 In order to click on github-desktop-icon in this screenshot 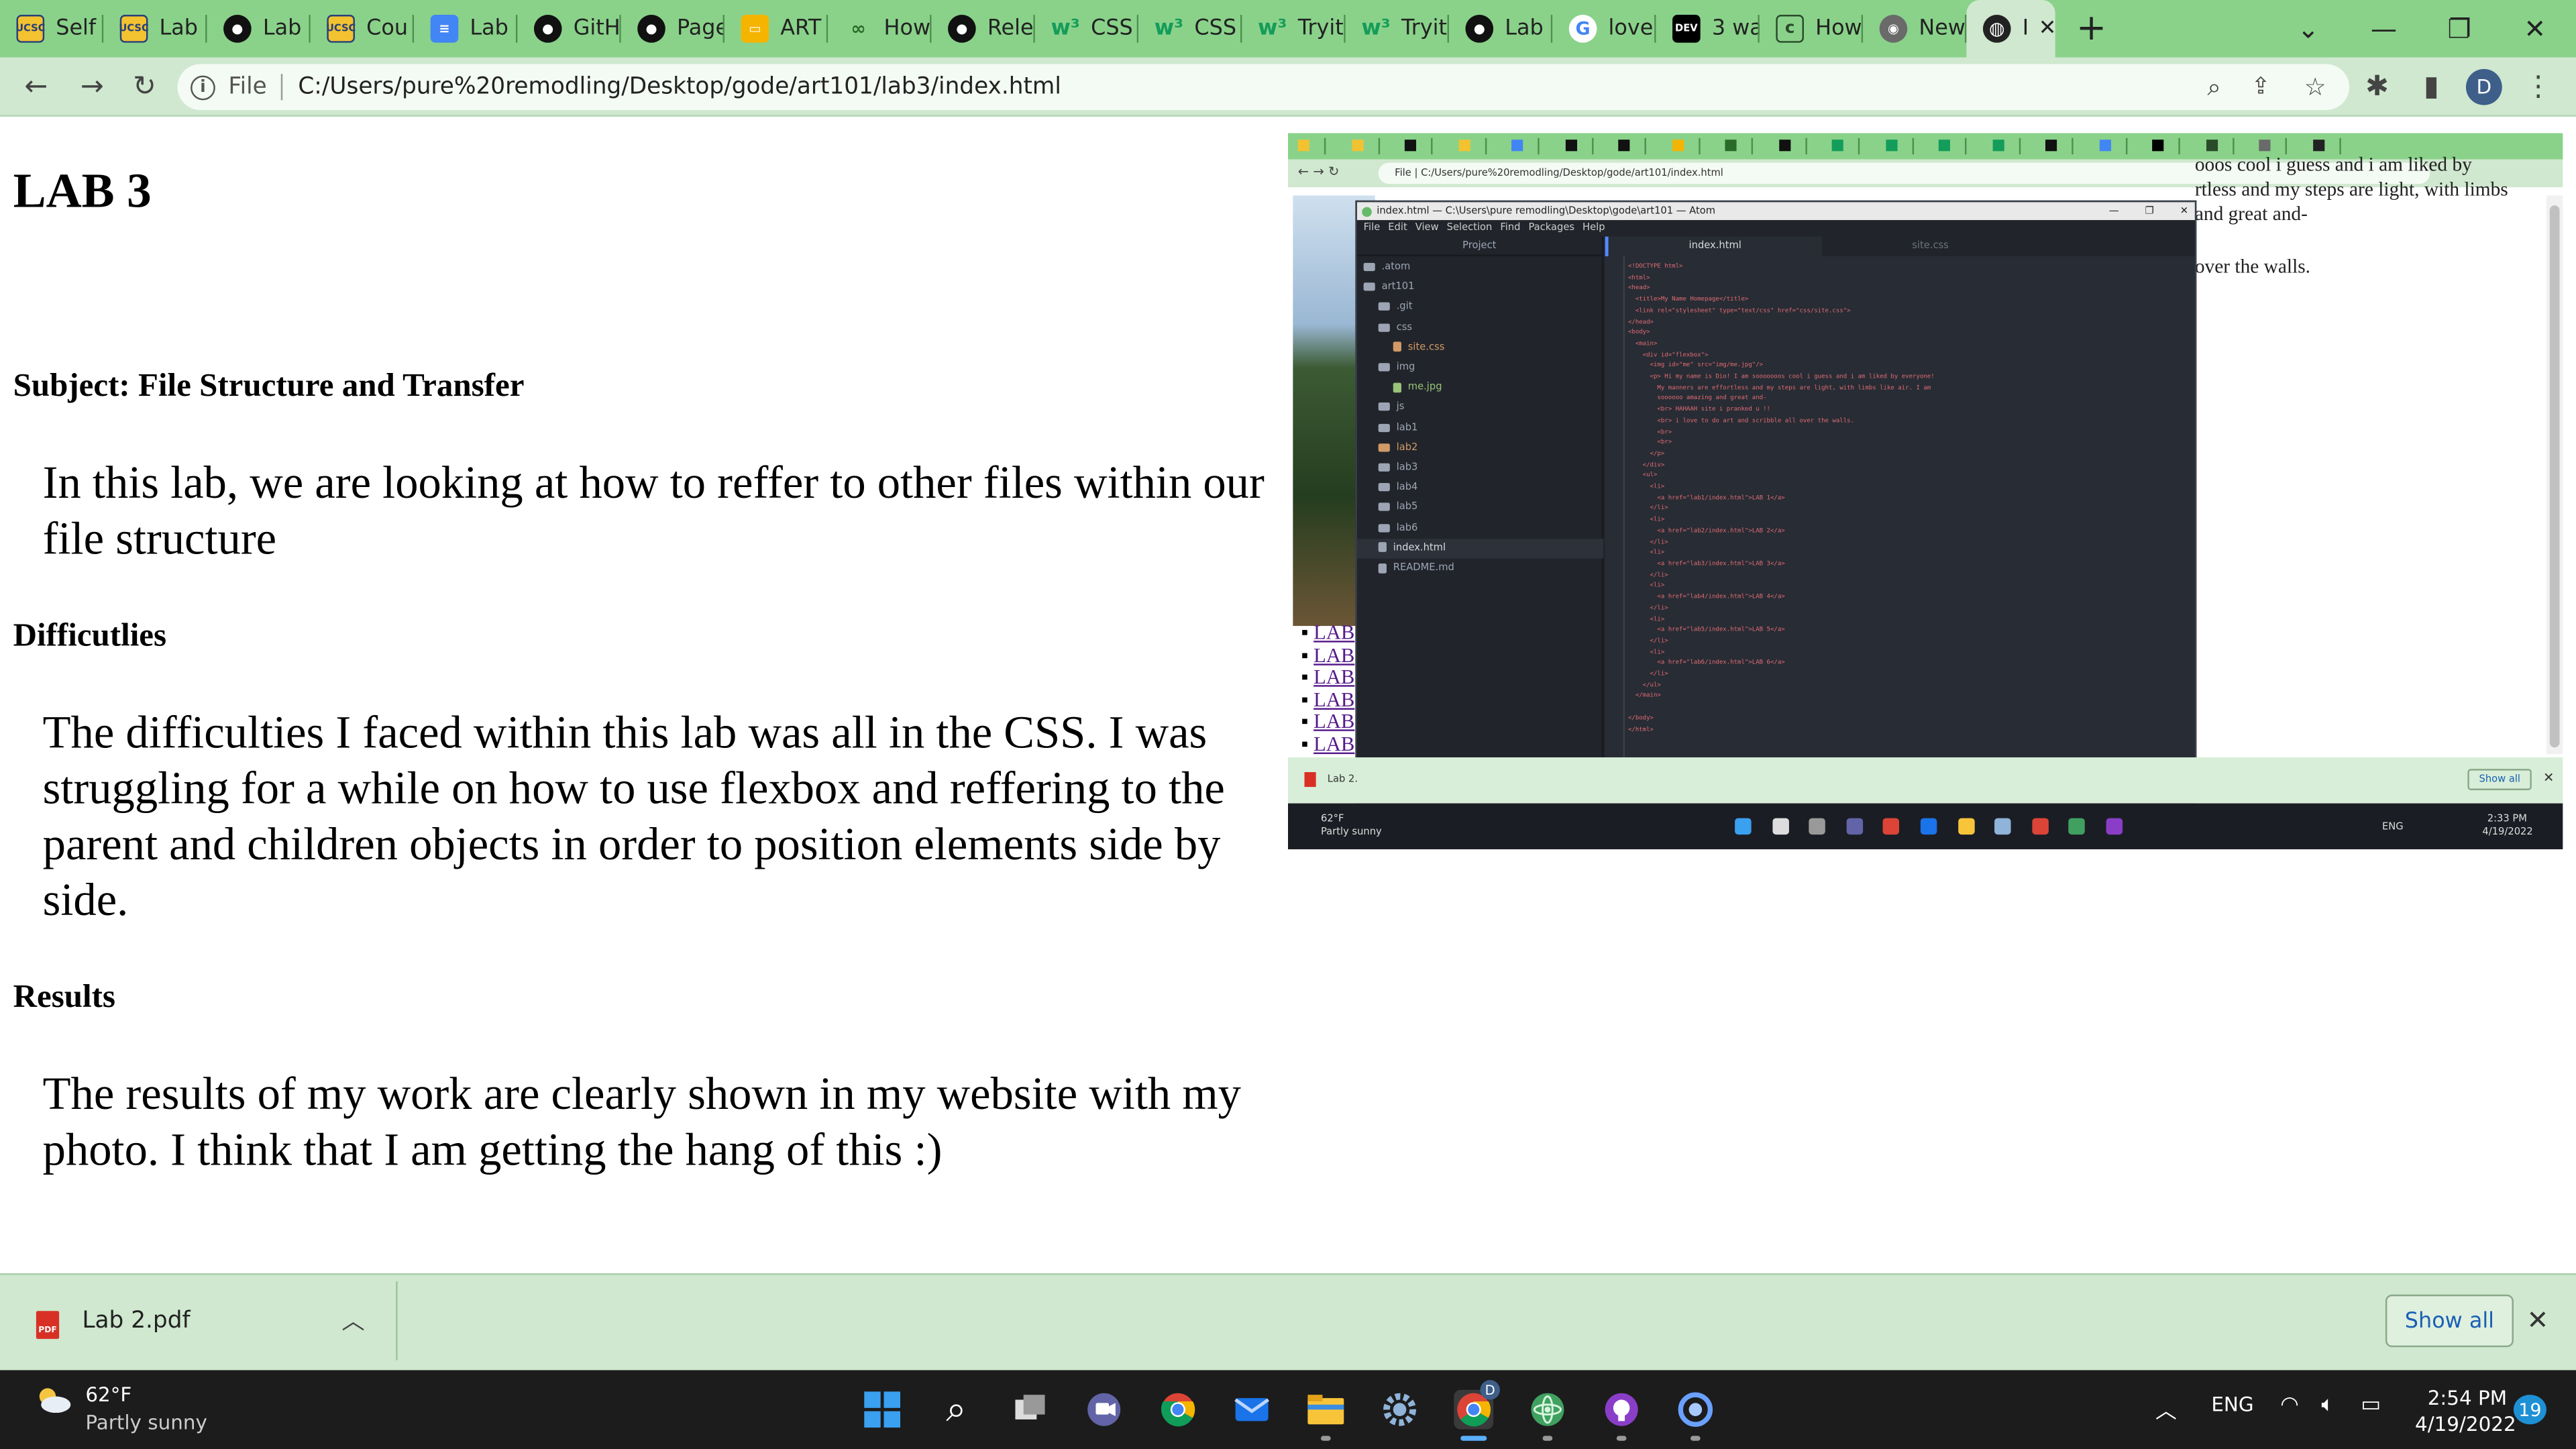, I will do `click(1622, 1410)`.